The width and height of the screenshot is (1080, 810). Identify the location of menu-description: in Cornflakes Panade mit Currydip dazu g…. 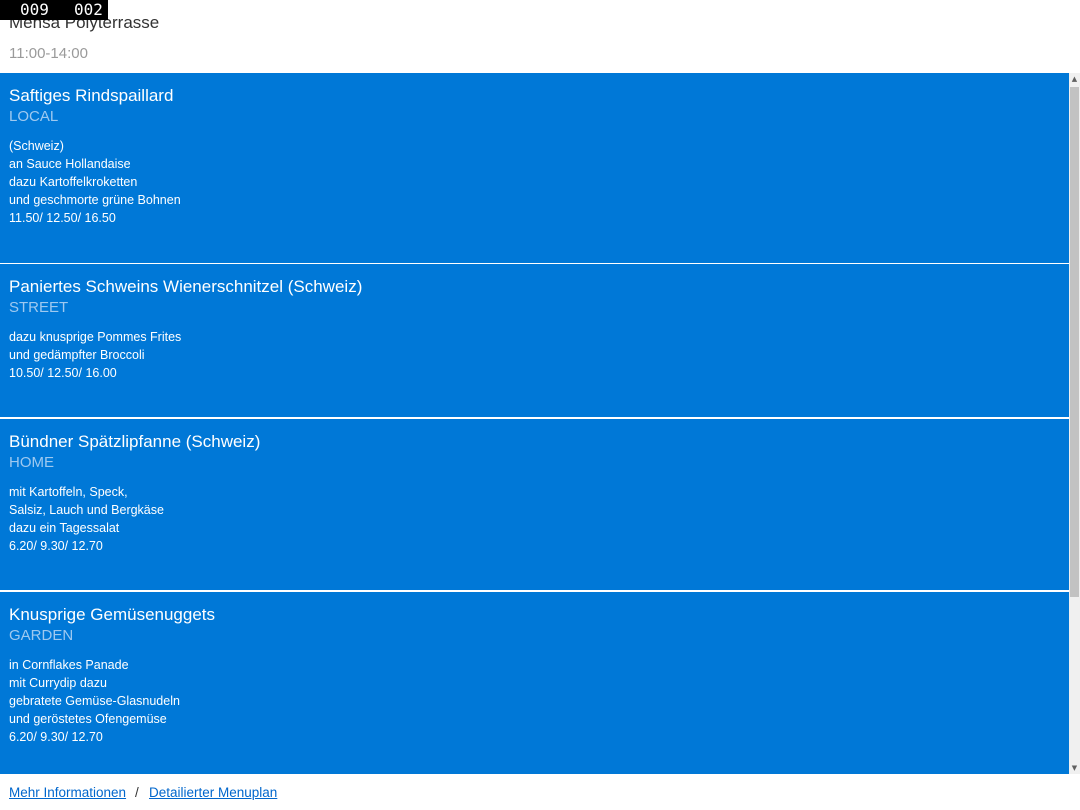
(94, 701).